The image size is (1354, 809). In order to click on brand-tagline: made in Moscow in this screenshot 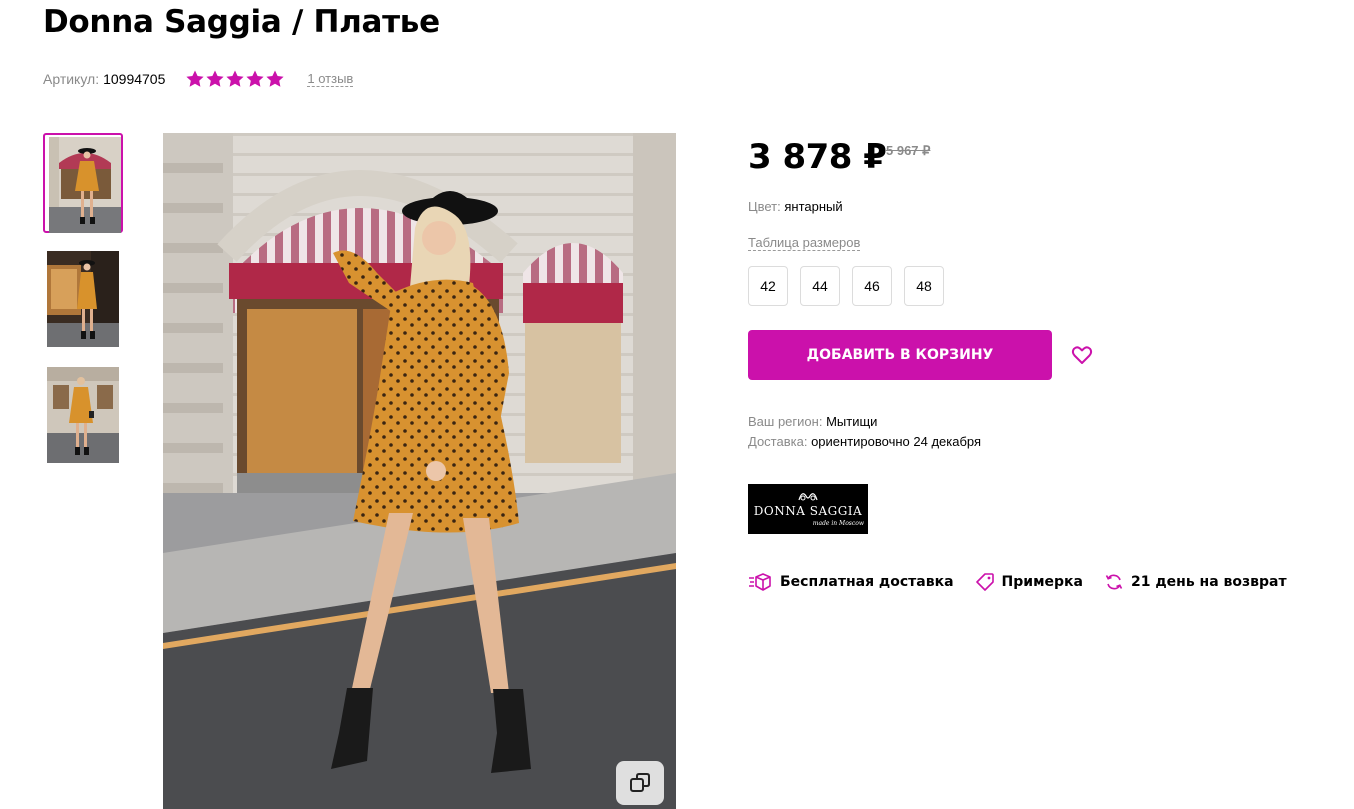, I will do `click(838, 523)`.